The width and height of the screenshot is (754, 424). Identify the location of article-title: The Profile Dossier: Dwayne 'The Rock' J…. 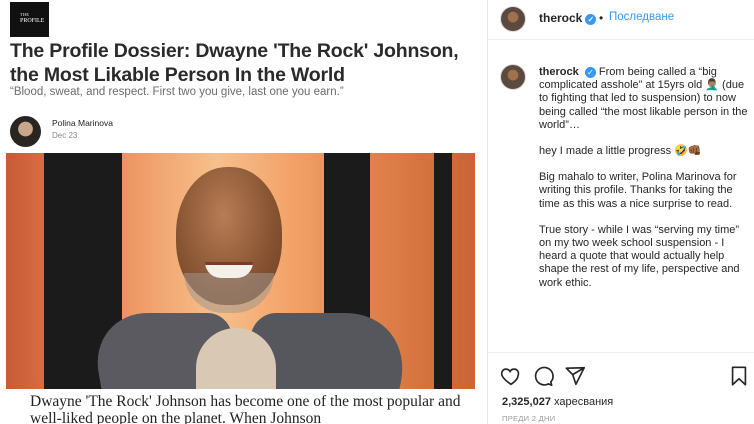
(234, 63).